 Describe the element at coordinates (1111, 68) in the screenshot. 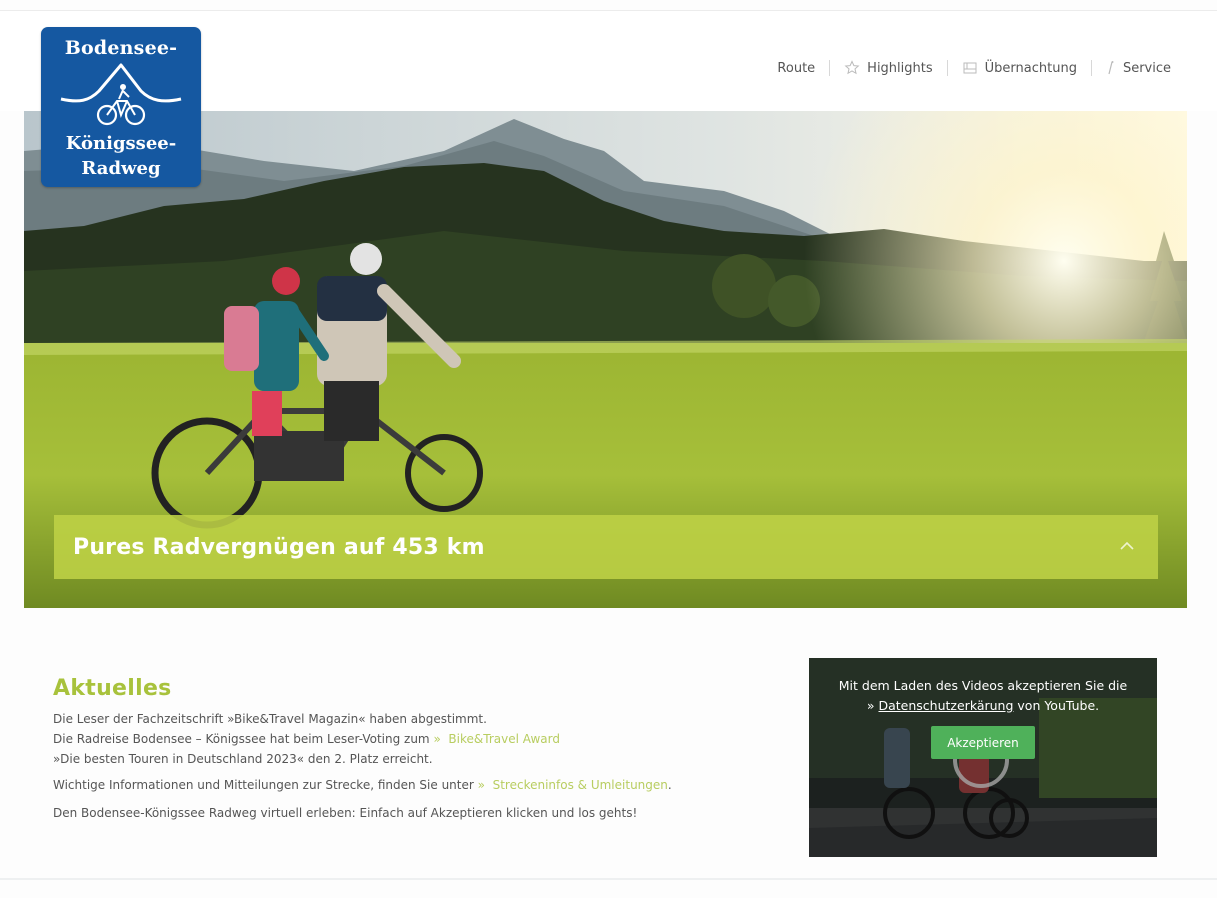

I see `info-icon` at that location.